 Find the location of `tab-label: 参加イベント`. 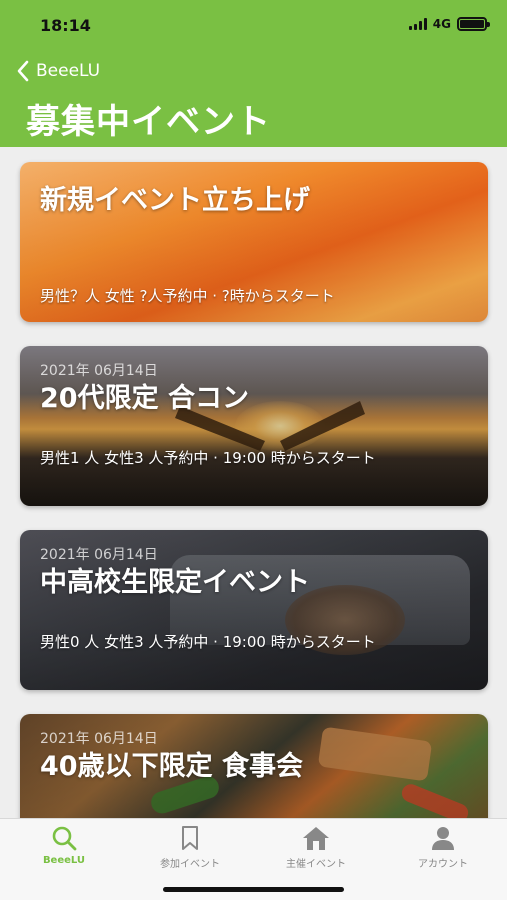

tab-label: 参加イベント is located at coordinates (190, 864).